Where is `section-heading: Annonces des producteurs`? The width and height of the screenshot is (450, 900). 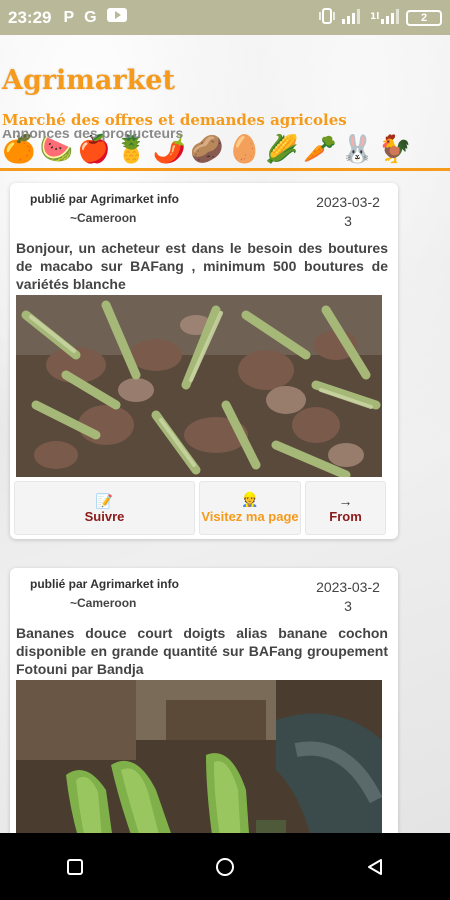
section-heading: Annonces des producteurs is located at coordinates (92, 136).